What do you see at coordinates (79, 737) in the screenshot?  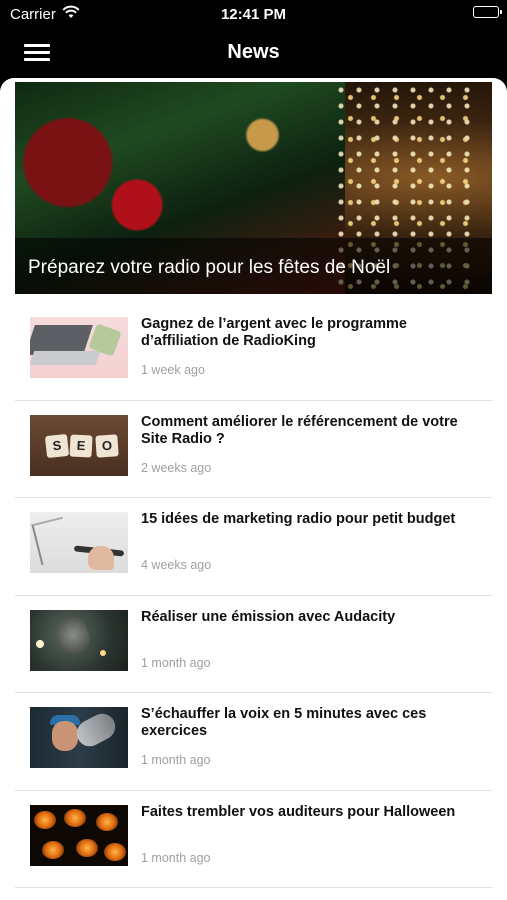 I see `singer-microphone-thumbnail` at bounding box center [79, 737].